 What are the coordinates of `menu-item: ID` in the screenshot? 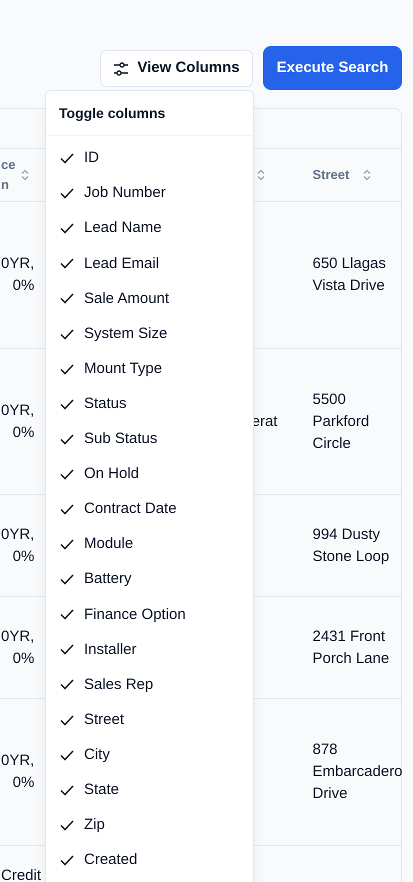 It's located at (149, 158).